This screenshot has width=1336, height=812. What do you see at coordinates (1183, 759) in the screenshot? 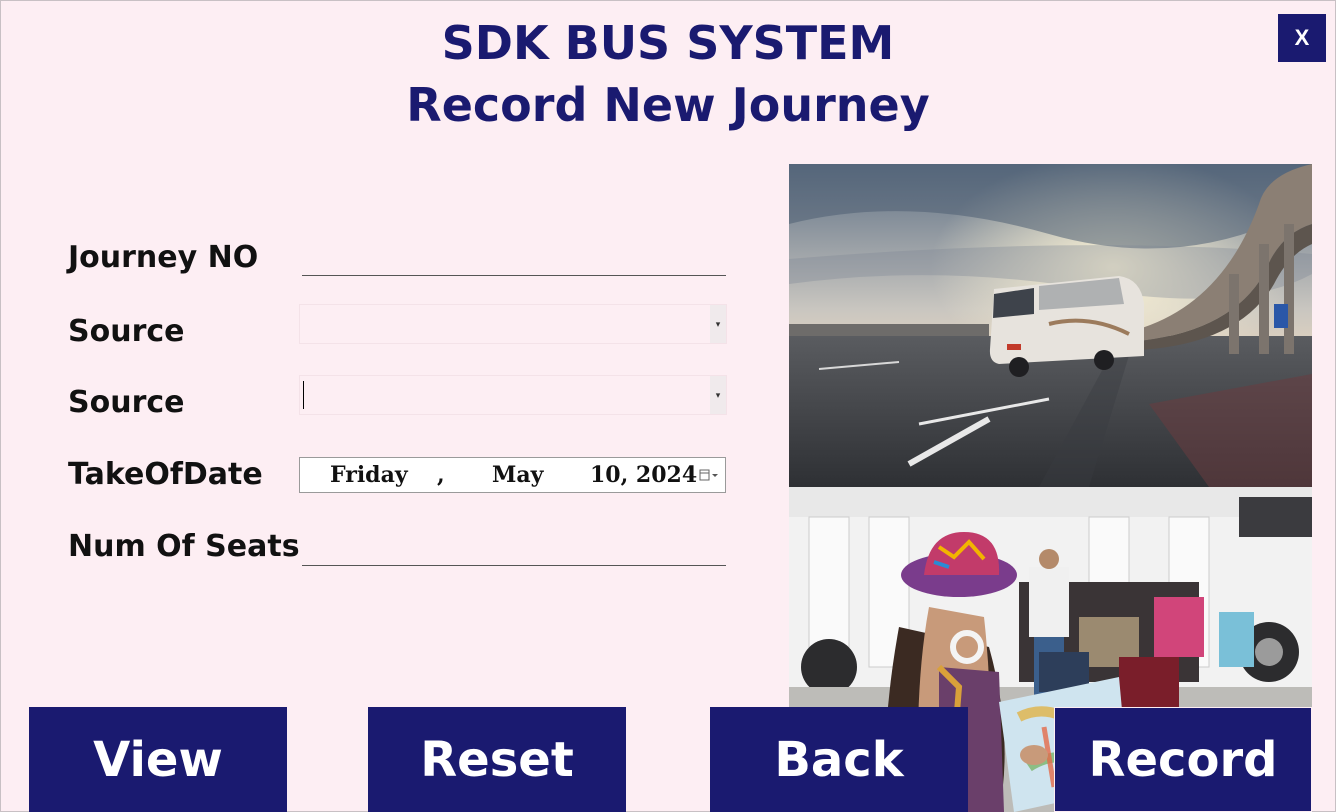
I see `record-button: Record` at bounding box center [1183, 759].